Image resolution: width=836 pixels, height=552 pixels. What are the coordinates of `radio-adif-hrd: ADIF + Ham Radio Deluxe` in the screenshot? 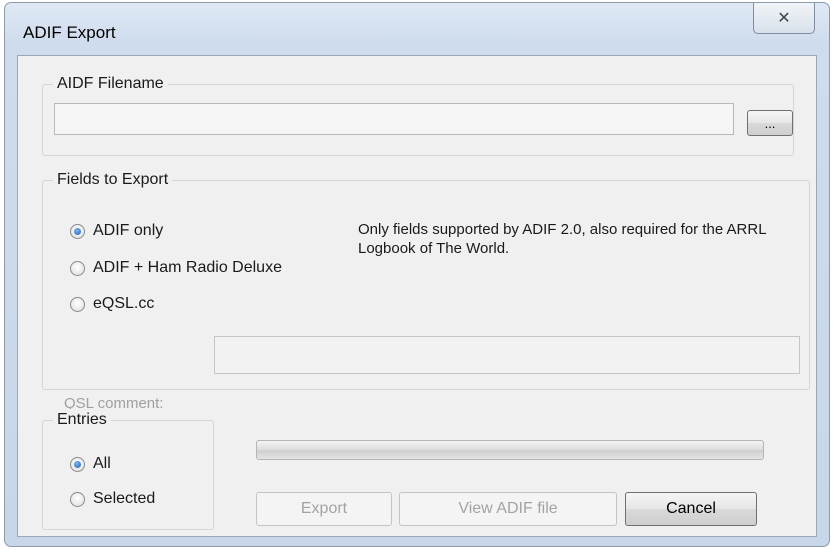 It's located at (176, 268).